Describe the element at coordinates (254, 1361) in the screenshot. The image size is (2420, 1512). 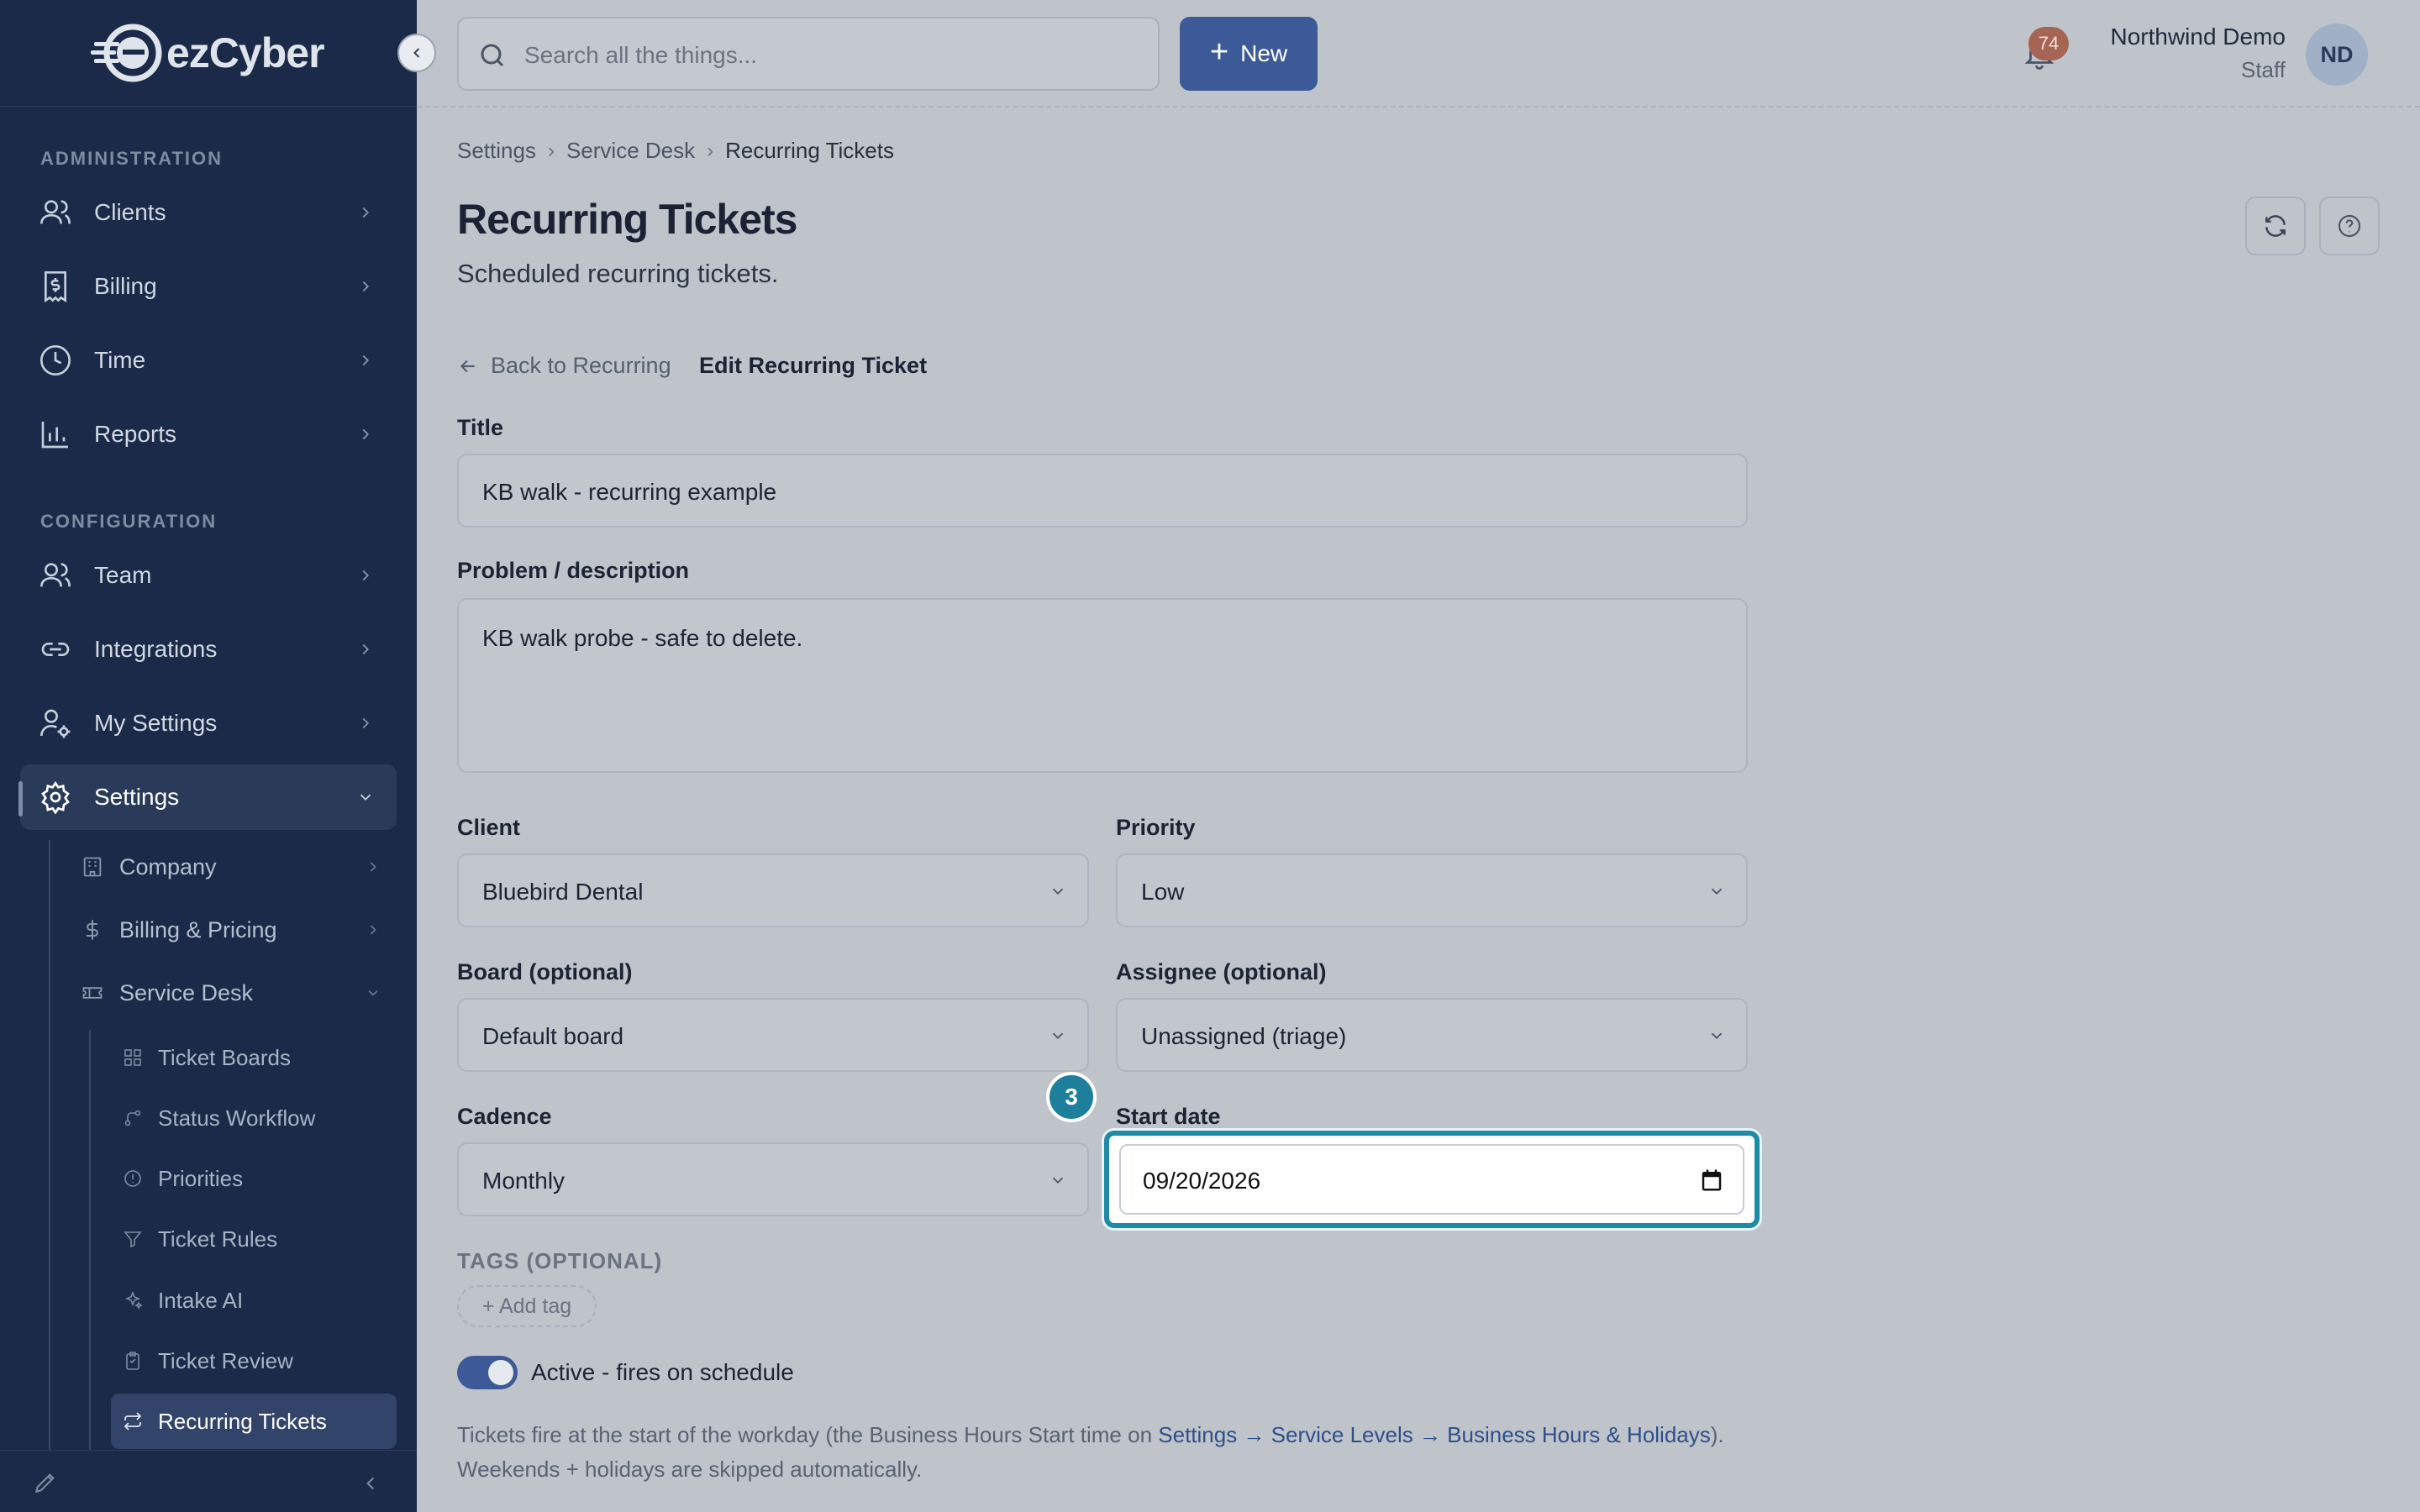
I see `sidebar-subitem-ticket-review: Ticket Review` at that location.